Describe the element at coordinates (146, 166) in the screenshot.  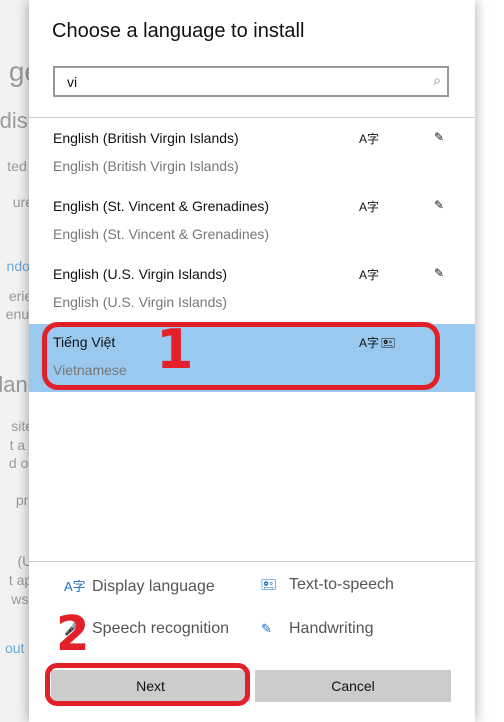
I see `language-english-name: English (British Virgin Islands)` at that location.